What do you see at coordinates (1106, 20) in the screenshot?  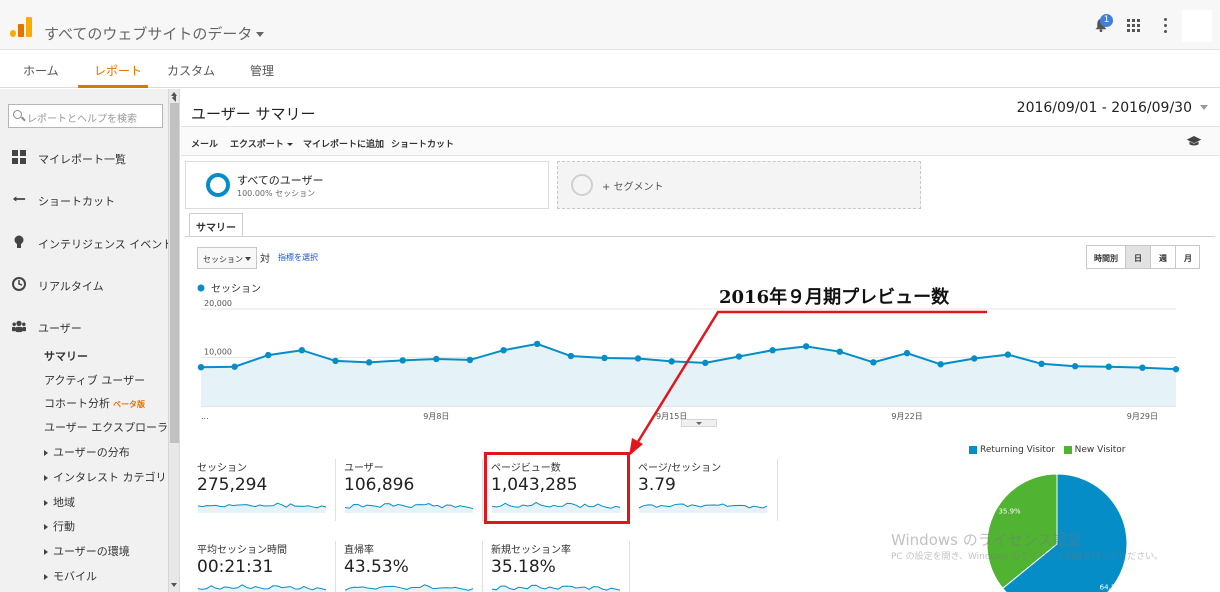 I see `notification-badge: 1` at bounding box center [1106, 20].